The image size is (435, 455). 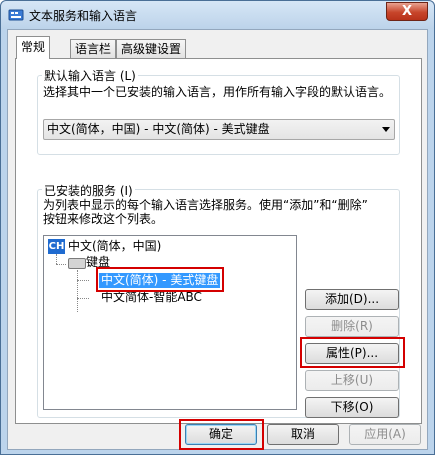 What do you see at coordinates (90, 75) in the screenshot?
I see `default-language-group-title: 默认输入语言 (L)` at bounding box center [90, 75].